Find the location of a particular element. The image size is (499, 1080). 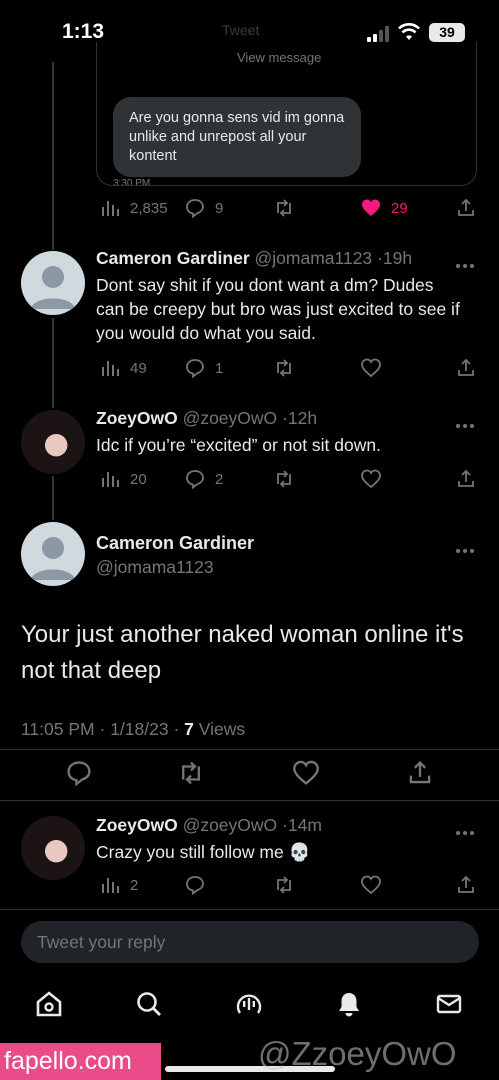

watermark-site: fapello.com is located at coordinates (80, 1061).